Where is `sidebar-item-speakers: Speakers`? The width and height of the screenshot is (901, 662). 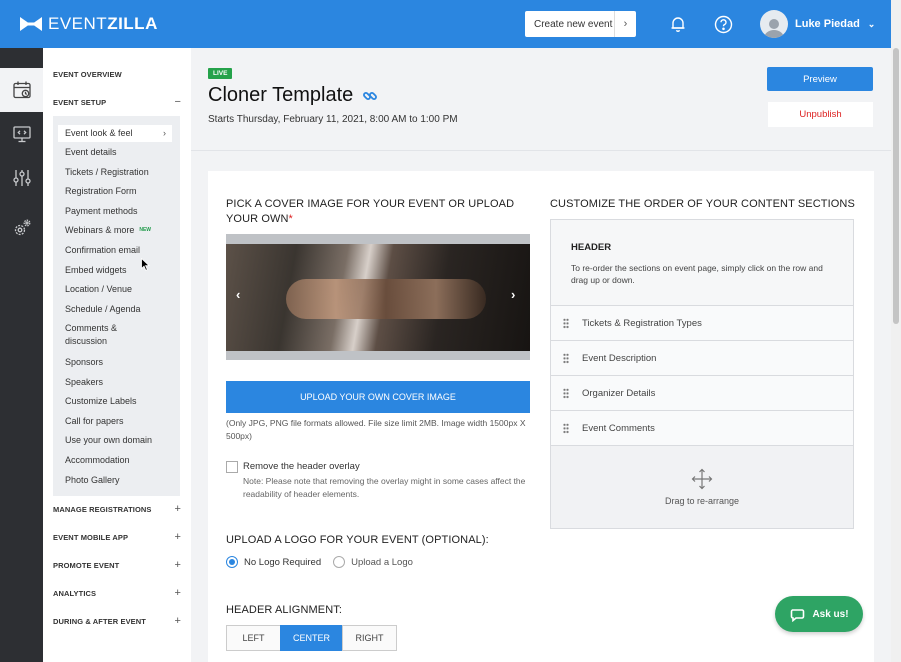 sidebar-item-speakers: Speakers is located at coordinates (84, 382).